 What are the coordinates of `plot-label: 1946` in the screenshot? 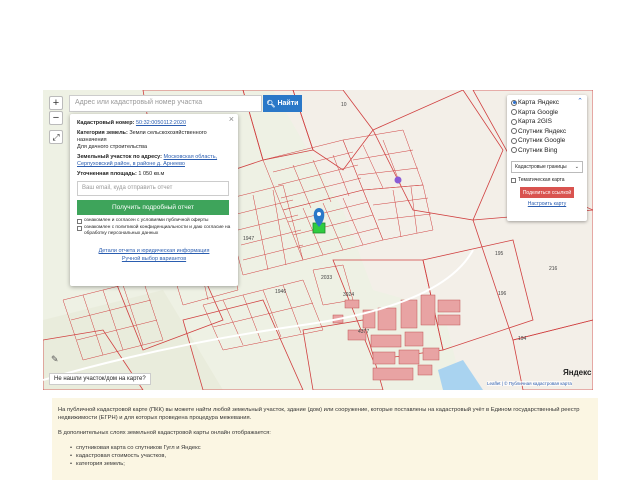 It's located at (280, 292).